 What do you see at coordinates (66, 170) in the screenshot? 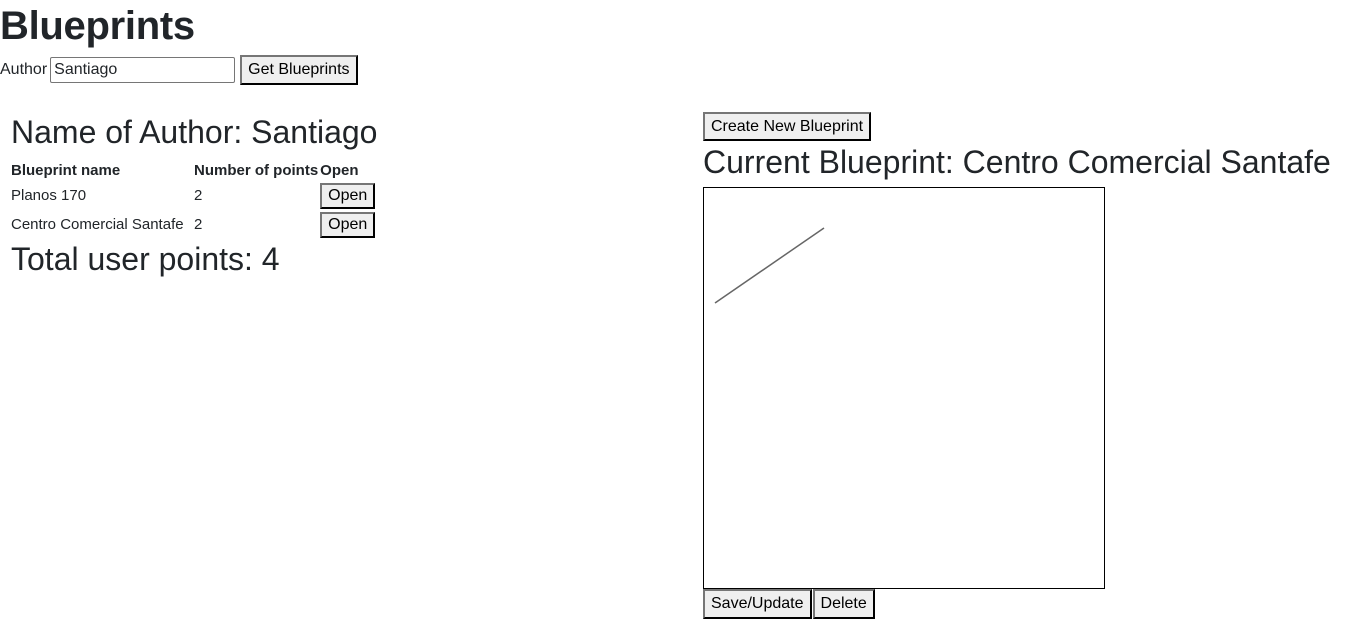
I see `column-header-blueprint-name: Blueprint name` at bounding box center [66, 170].